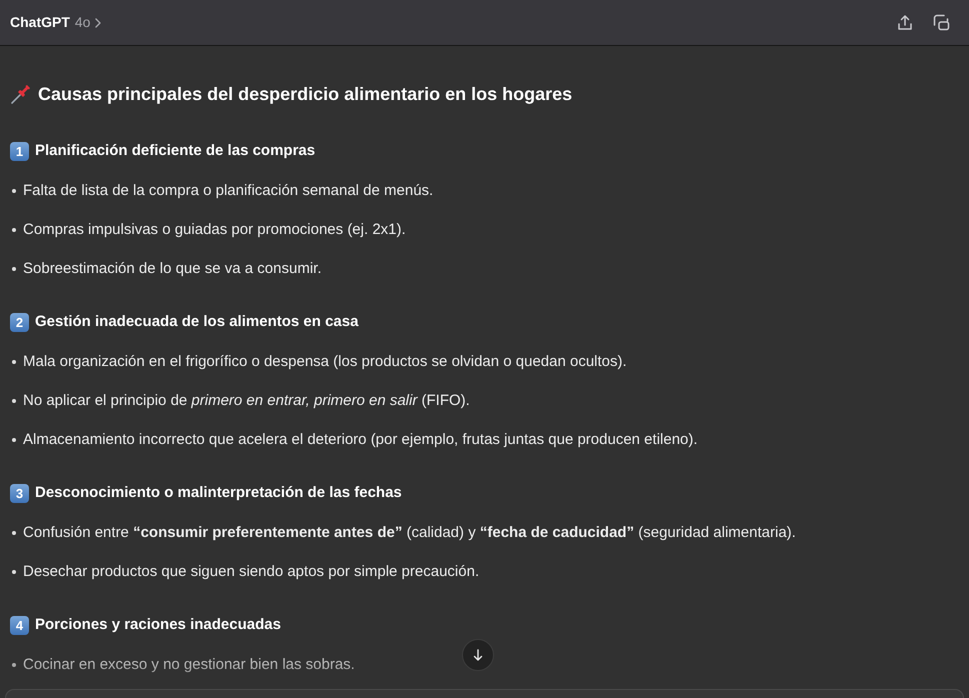  What do you see at coordinates (228, 191) in the screenshot?
I see `bullet-text: Falta de lista de la compra o planificación semanal de menús.` at bounding box center [228, 191].